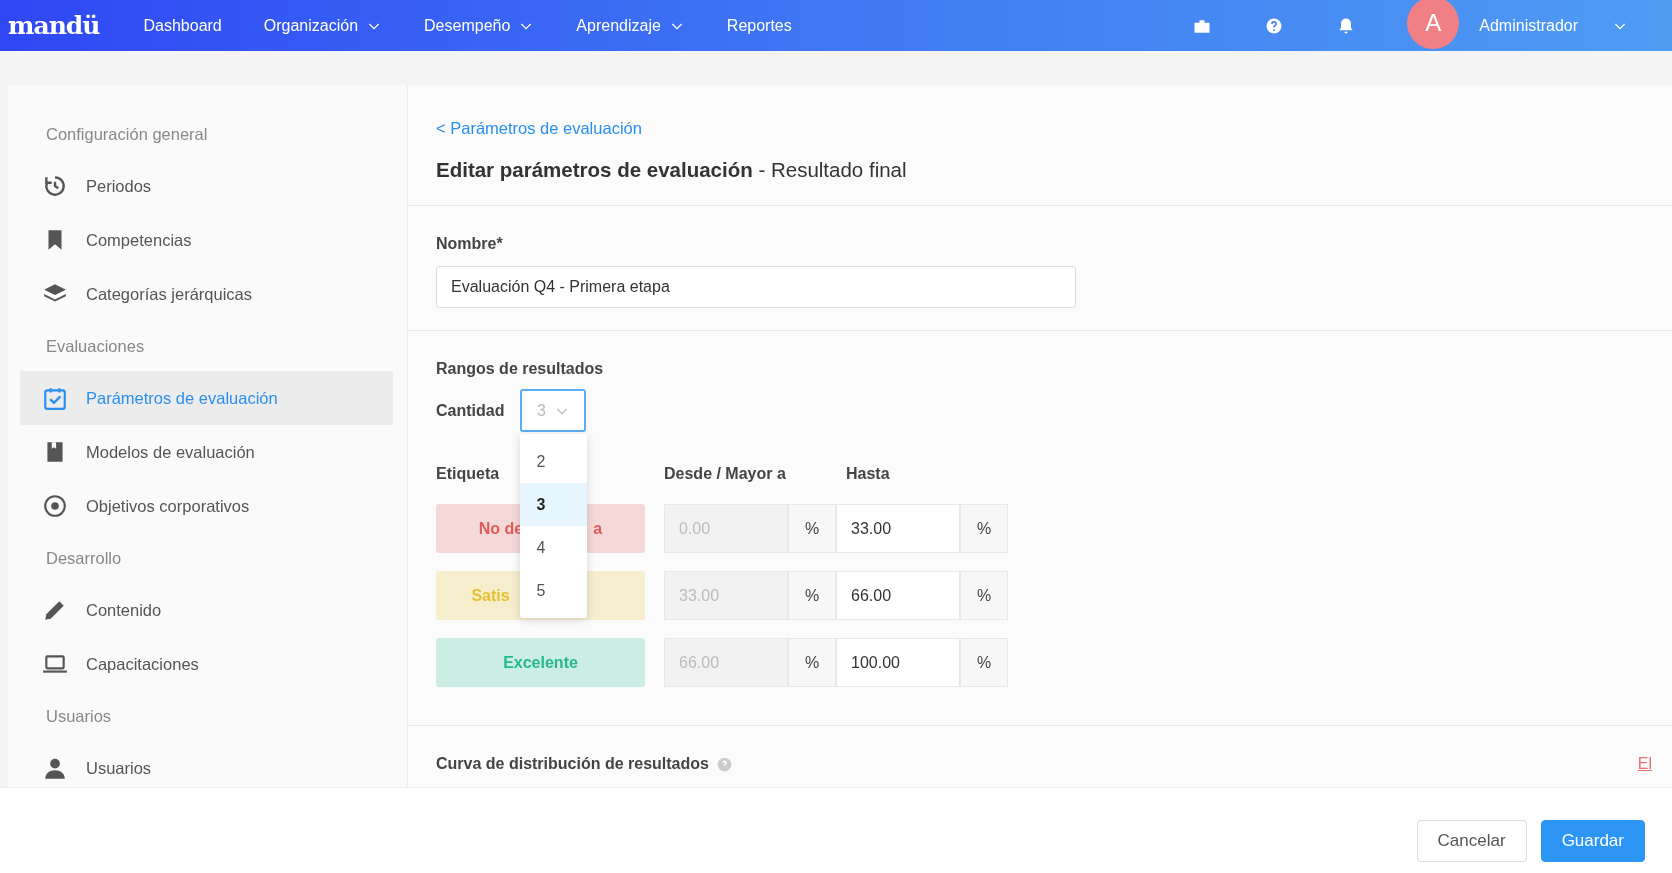  I want to click on section-header: Evaluaciones, so click(95, 346).